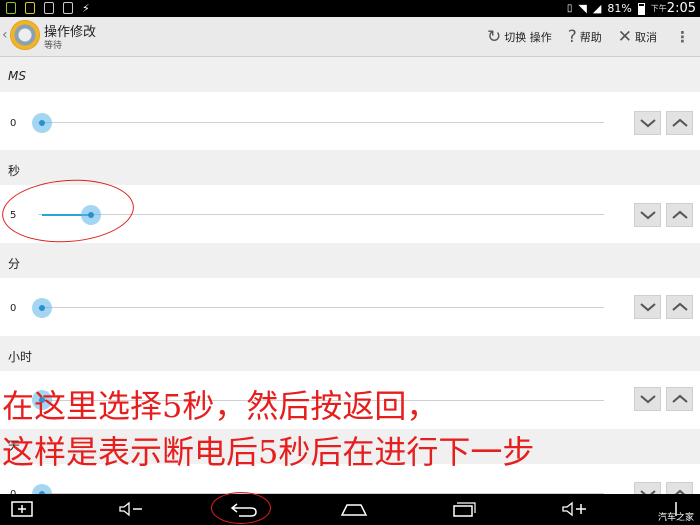 This screenshot has height=525, width=700. Describe the element at coordinates (11, 8) in the screenshot. I see `android-notification-icon` at that location.